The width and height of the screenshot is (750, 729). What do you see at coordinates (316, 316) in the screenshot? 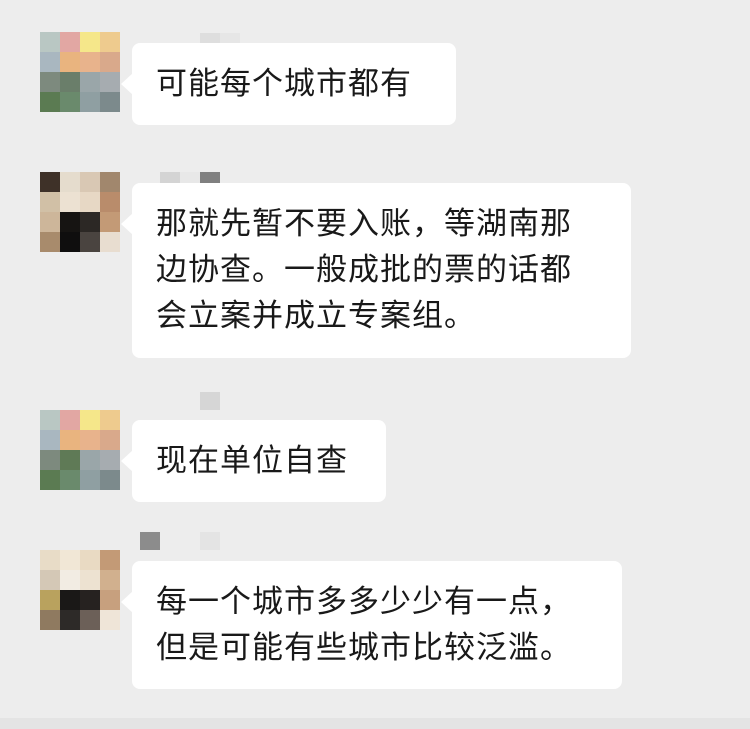
I see `message-text-line: 会立案并成立专案组。` at bounding box center [316, 316].